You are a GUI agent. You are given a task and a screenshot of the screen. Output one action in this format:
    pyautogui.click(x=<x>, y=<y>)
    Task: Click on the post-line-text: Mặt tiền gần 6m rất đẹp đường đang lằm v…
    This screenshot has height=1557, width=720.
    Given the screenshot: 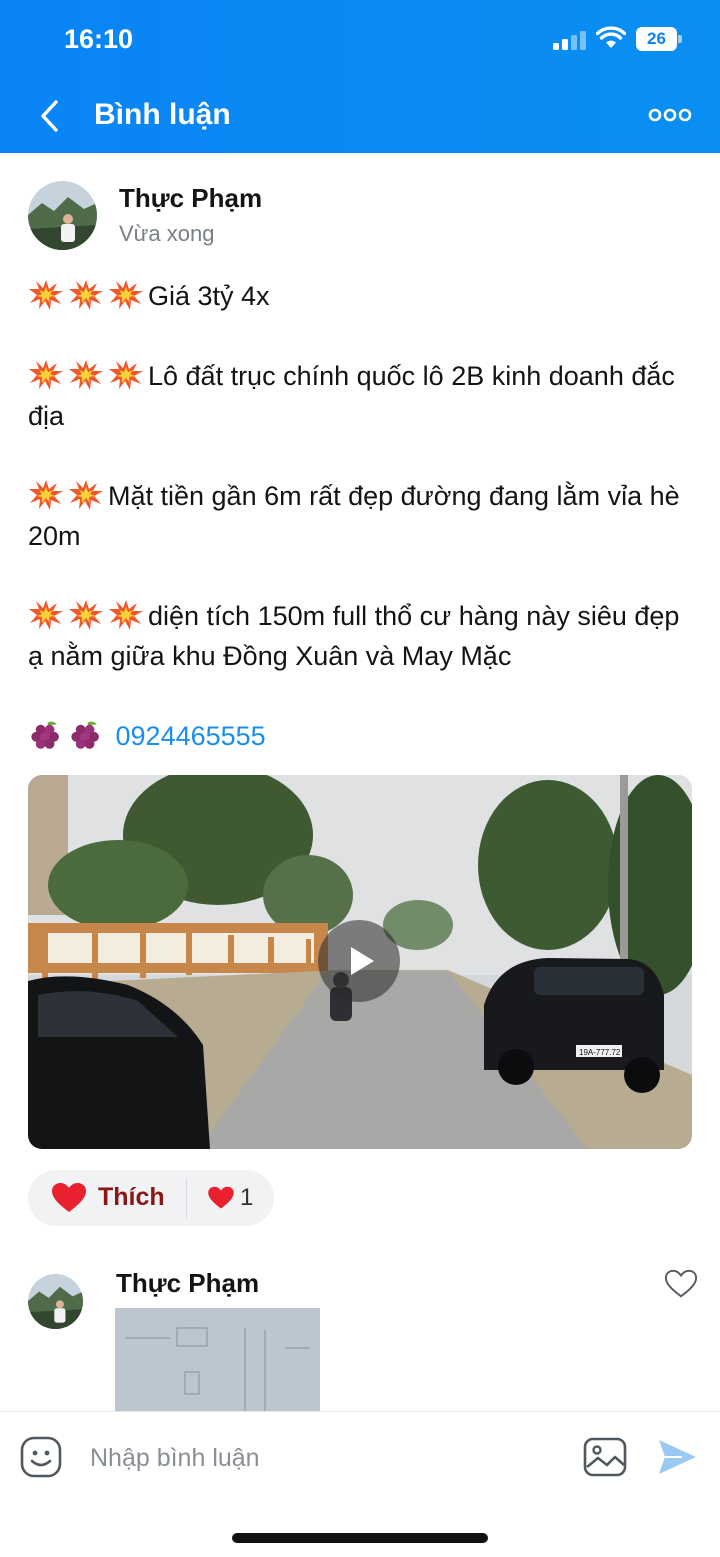 What is the action you would take?
    pyautogui.click(x=354, y=516)
    